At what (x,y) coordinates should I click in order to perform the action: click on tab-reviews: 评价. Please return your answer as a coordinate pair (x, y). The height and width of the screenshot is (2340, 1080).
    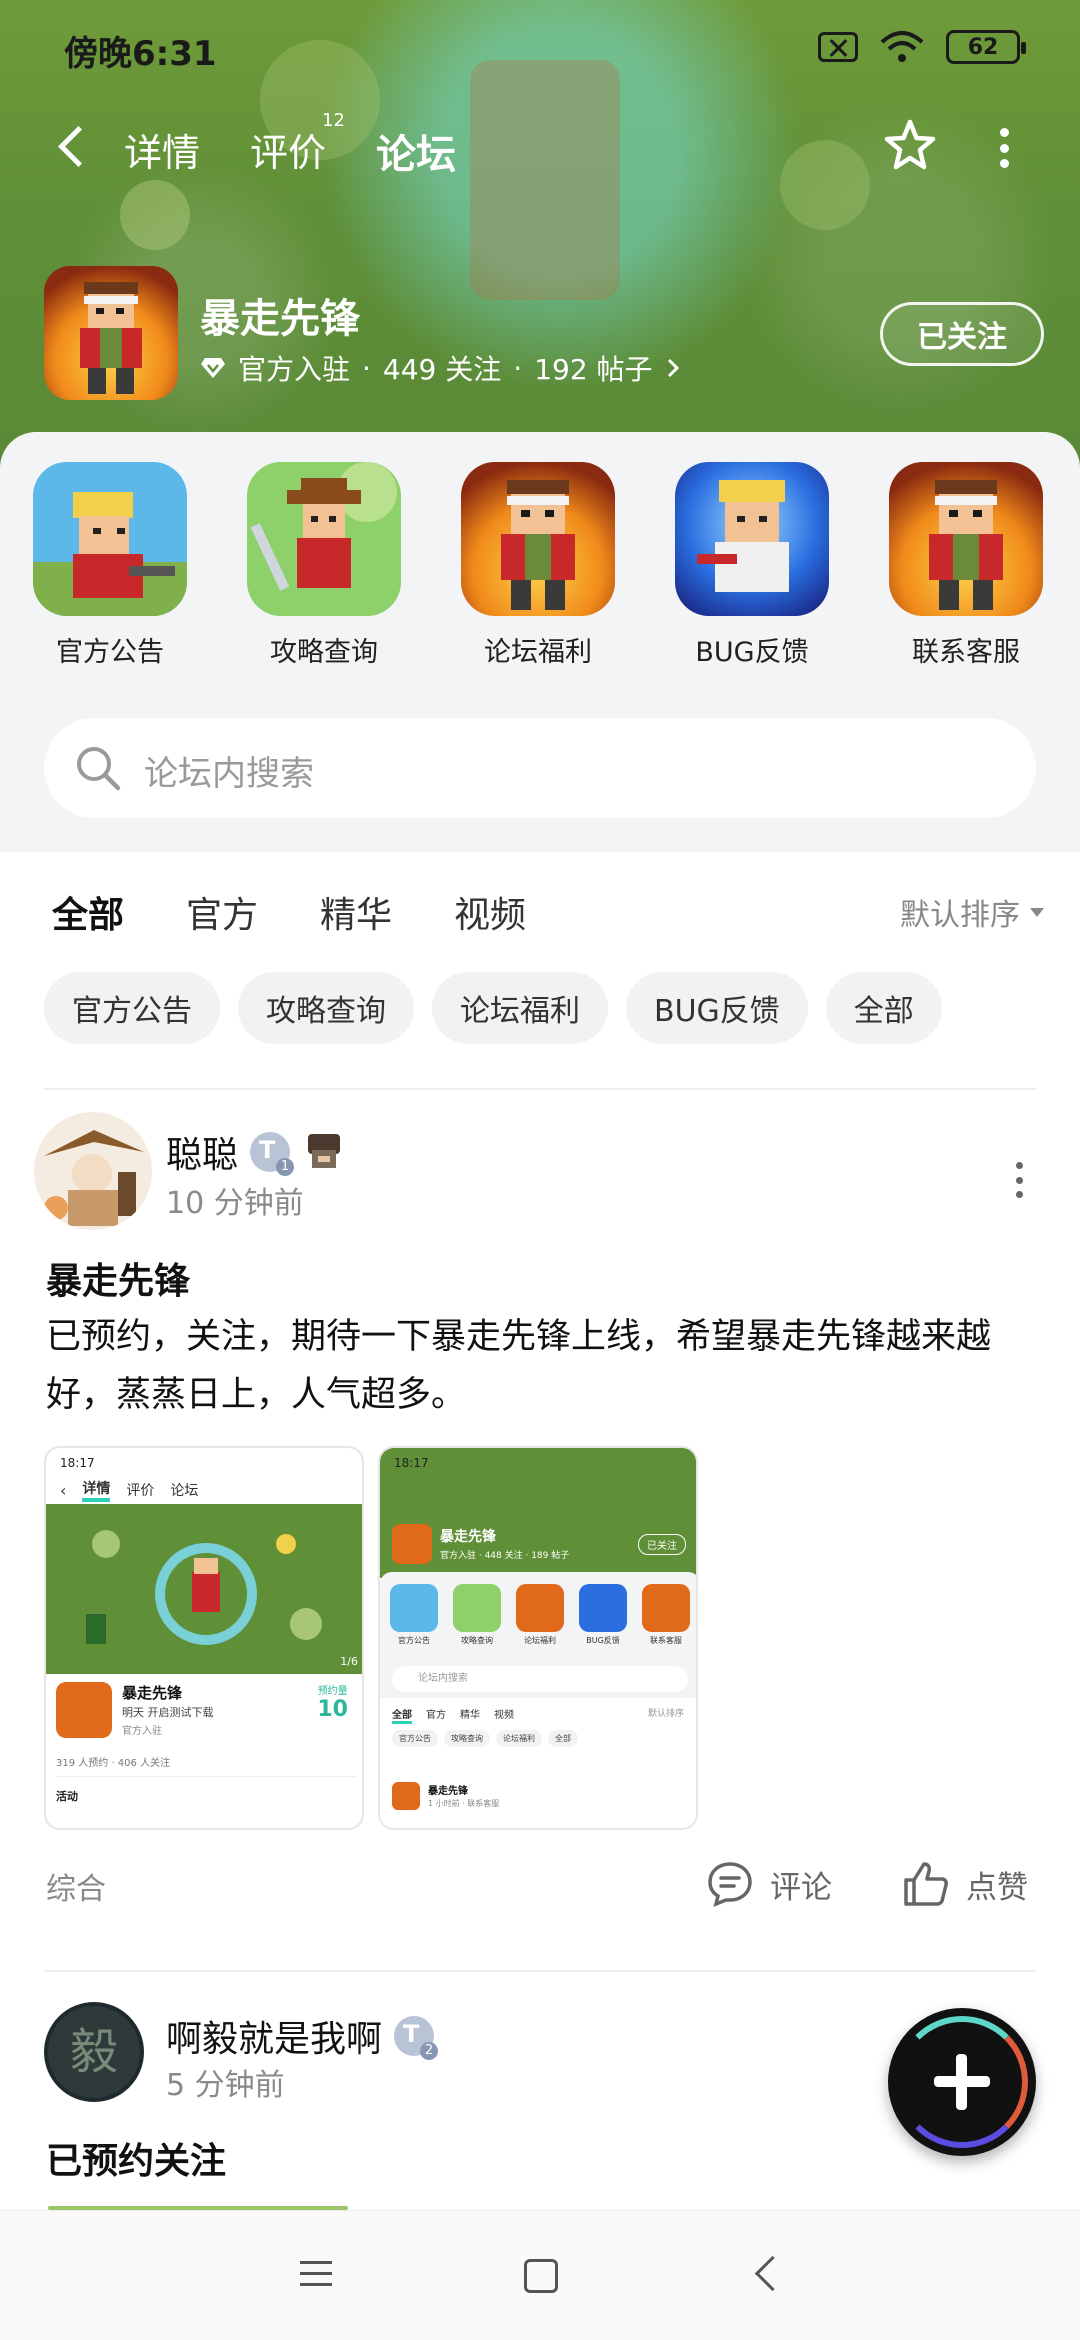
    Looking at the image, I should click on (288, 149).